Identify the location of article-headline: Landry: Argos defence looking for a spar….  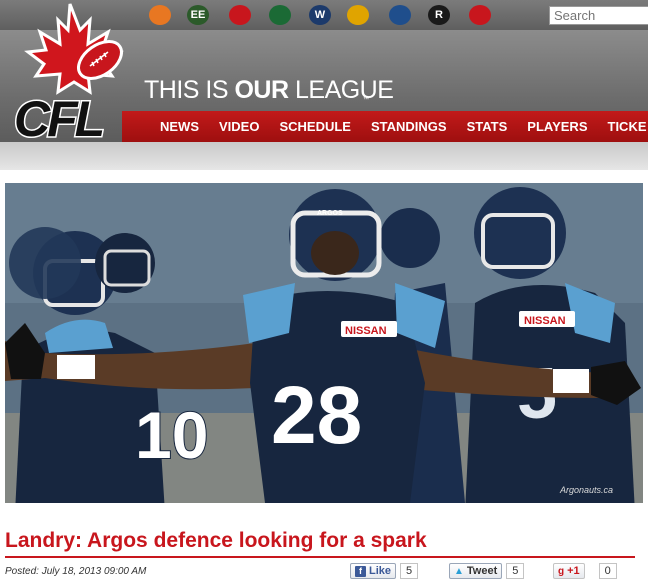
(320, 541).